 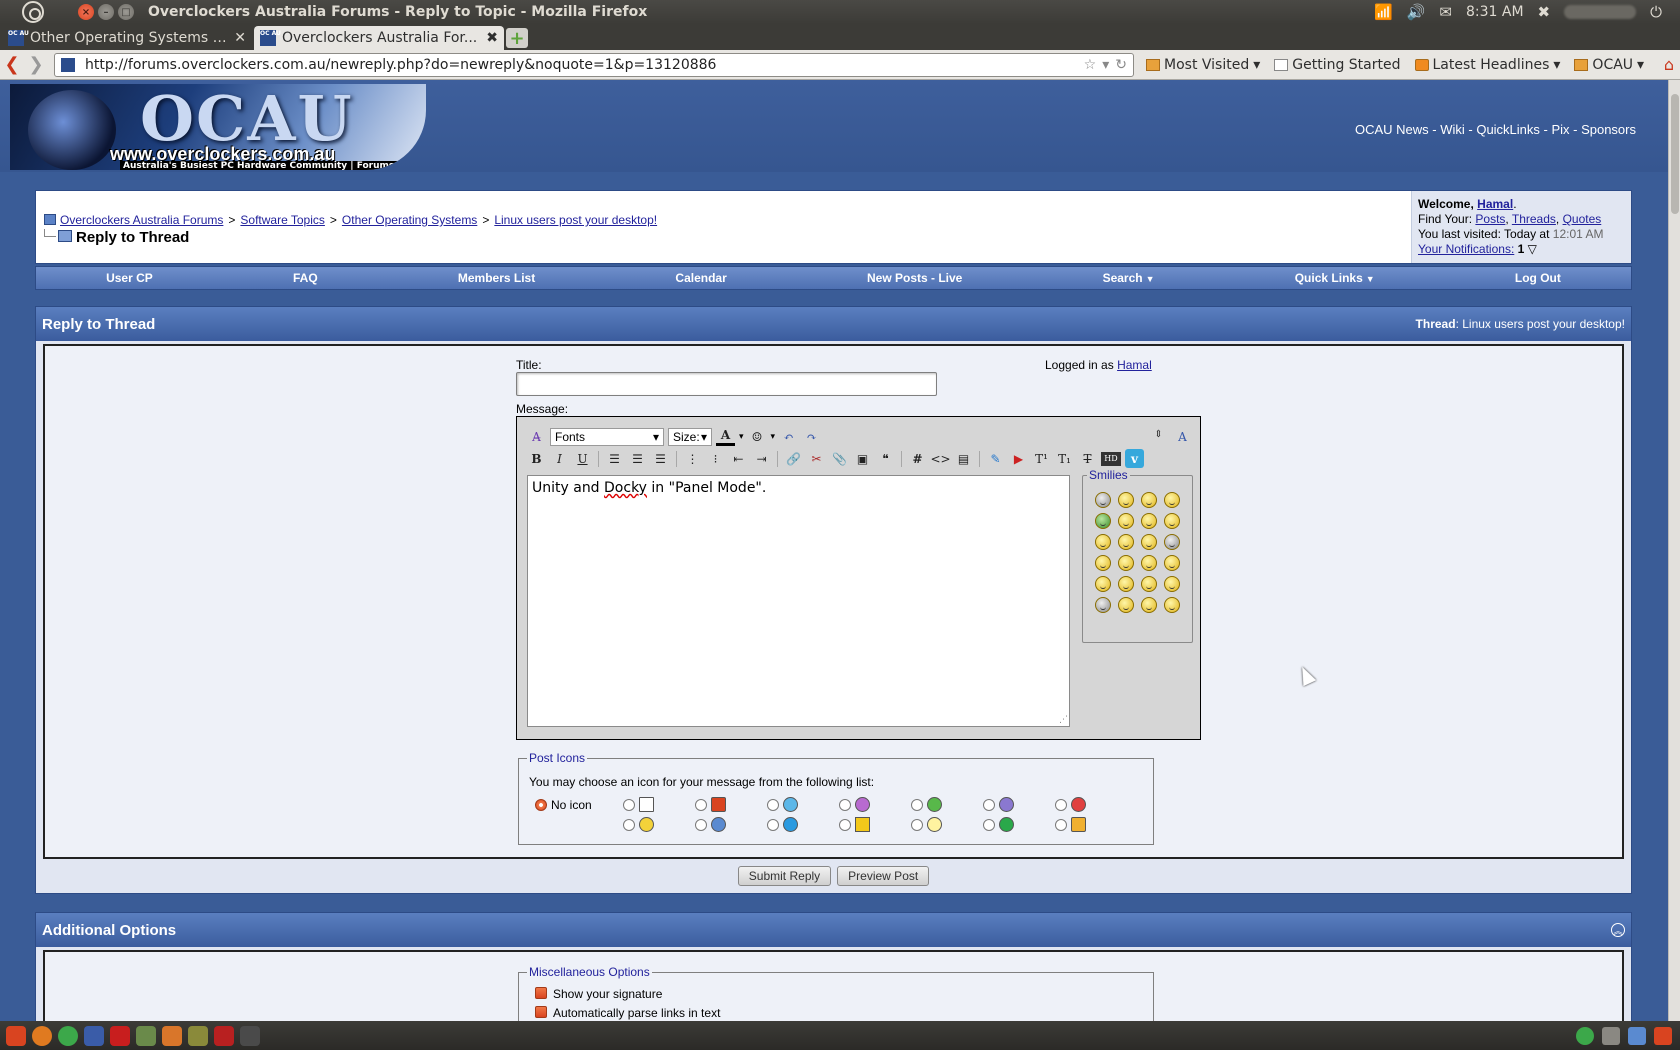 I want to click on power-icon: ⏻, so click(x=1656, y=12).